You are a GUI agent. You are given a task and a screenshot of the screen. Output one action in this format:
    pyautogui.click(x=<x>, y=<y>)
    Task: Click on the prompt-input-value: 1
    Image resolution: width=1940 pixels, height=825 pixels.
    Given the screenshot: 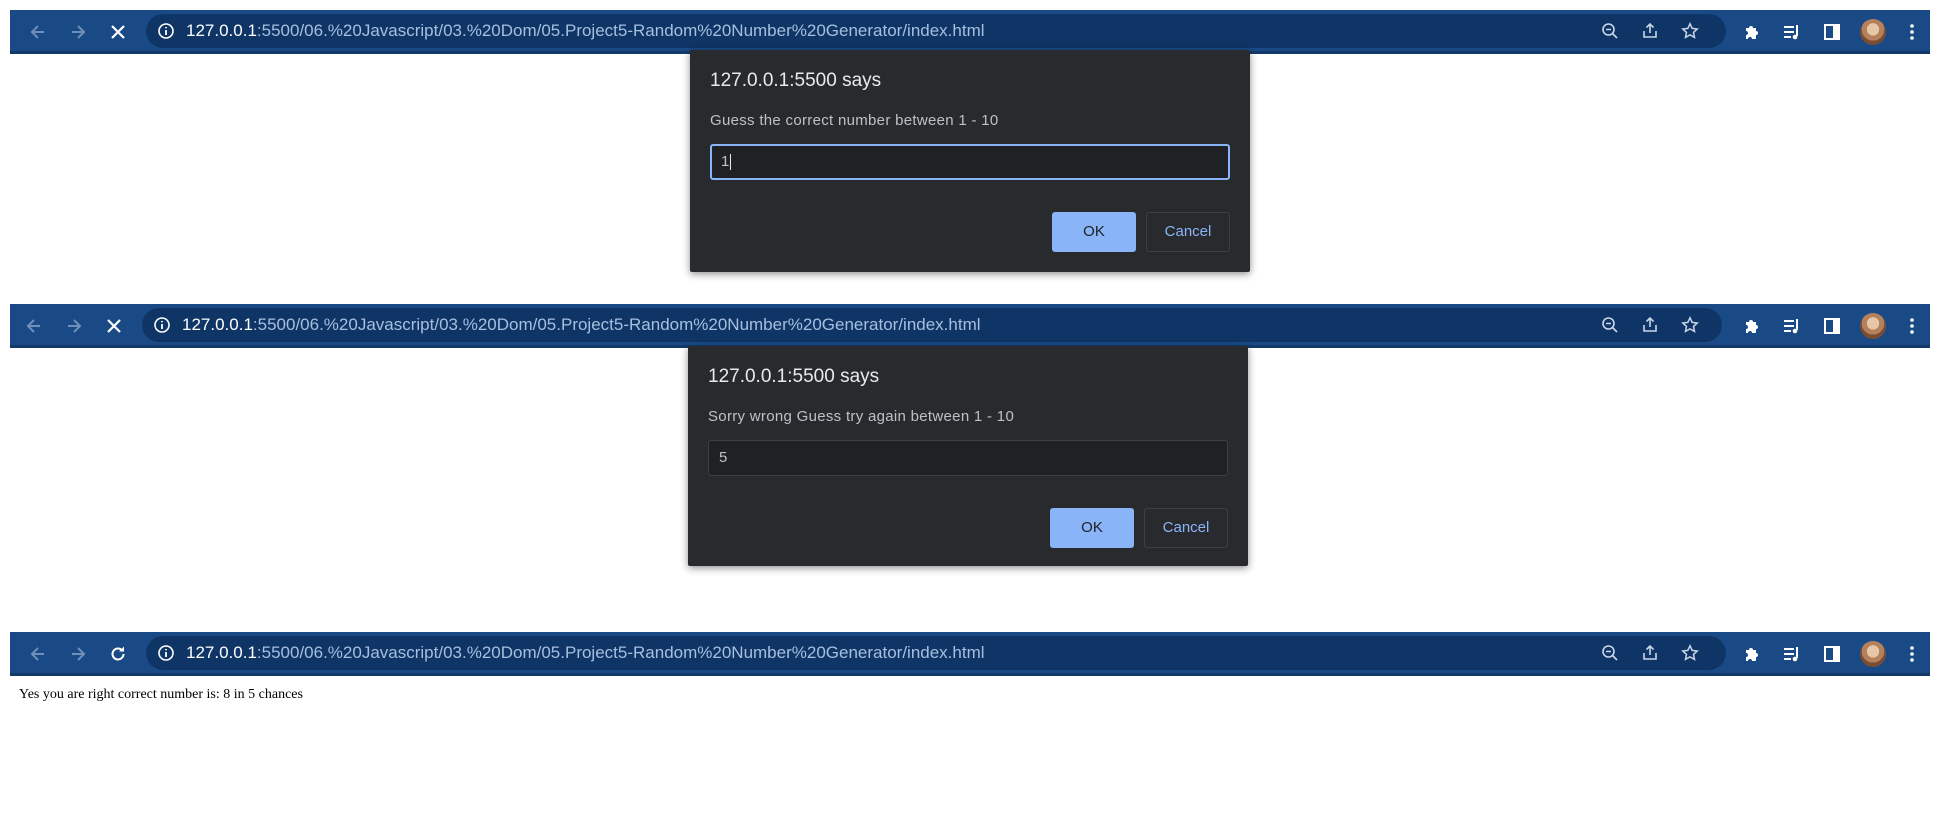 What is the action you would take?
    pyautogui.click(x=725, y=161)
    